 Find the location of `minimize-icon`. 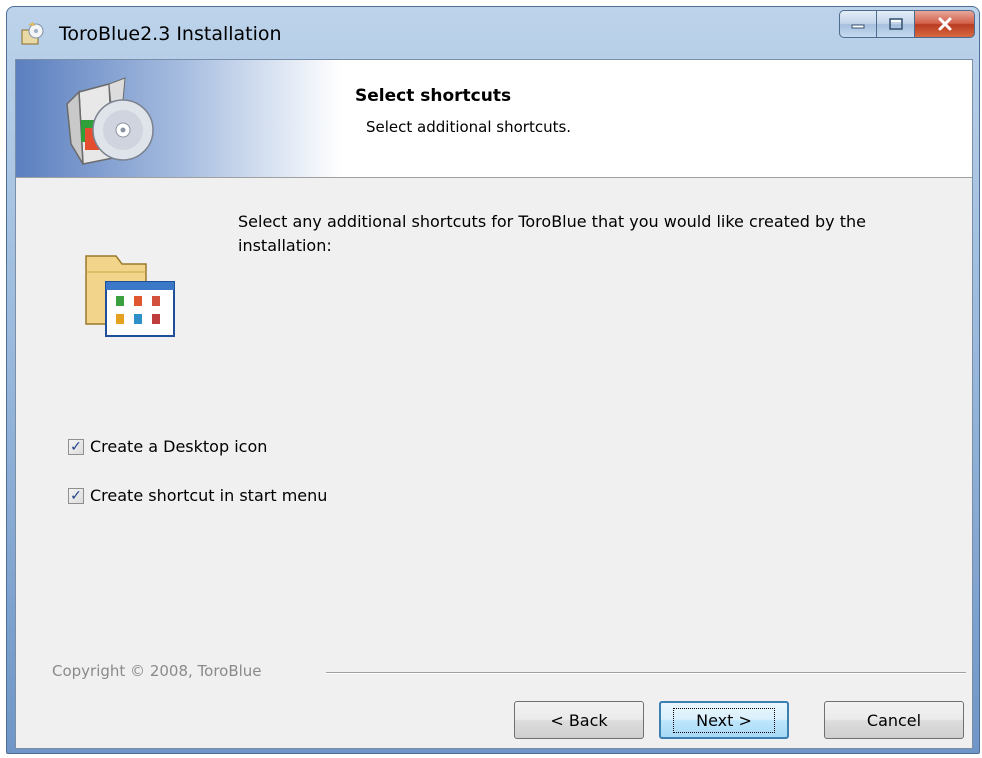

minimize-icon is located at coordinates (858, 26).